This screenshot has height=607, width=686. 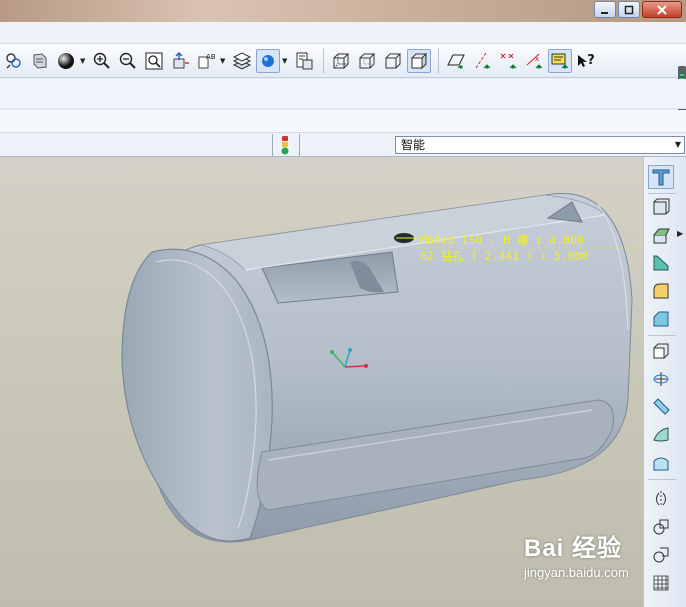 I want to click on regeneration-light-icon, so click(x=285, y=145).